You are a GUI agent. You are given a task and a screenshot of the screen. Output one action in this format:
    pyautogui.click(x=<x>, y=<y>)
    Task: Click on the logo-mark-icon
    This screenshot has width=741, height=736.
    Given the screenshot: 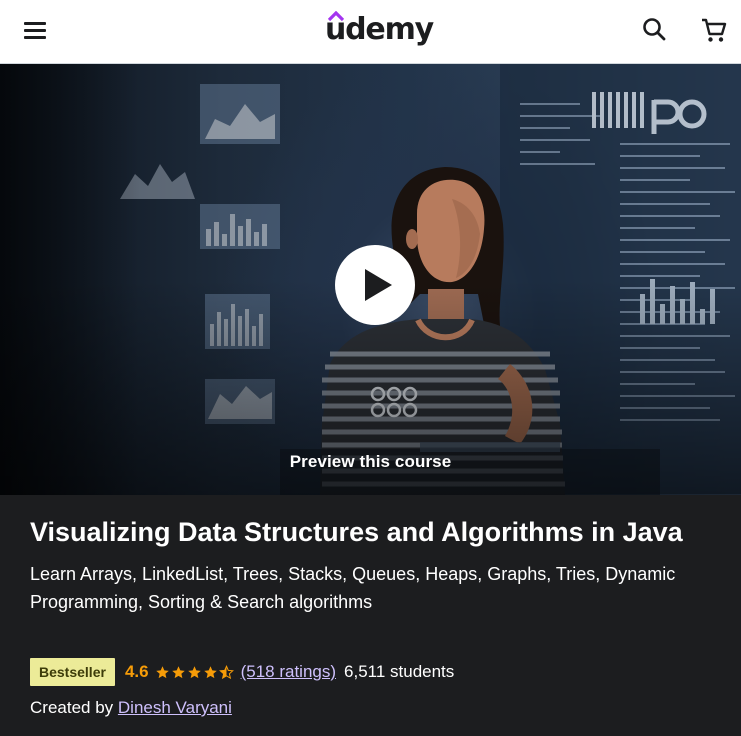 What is the action you would take?
    pyautogui.click(x=336, y=16)
    